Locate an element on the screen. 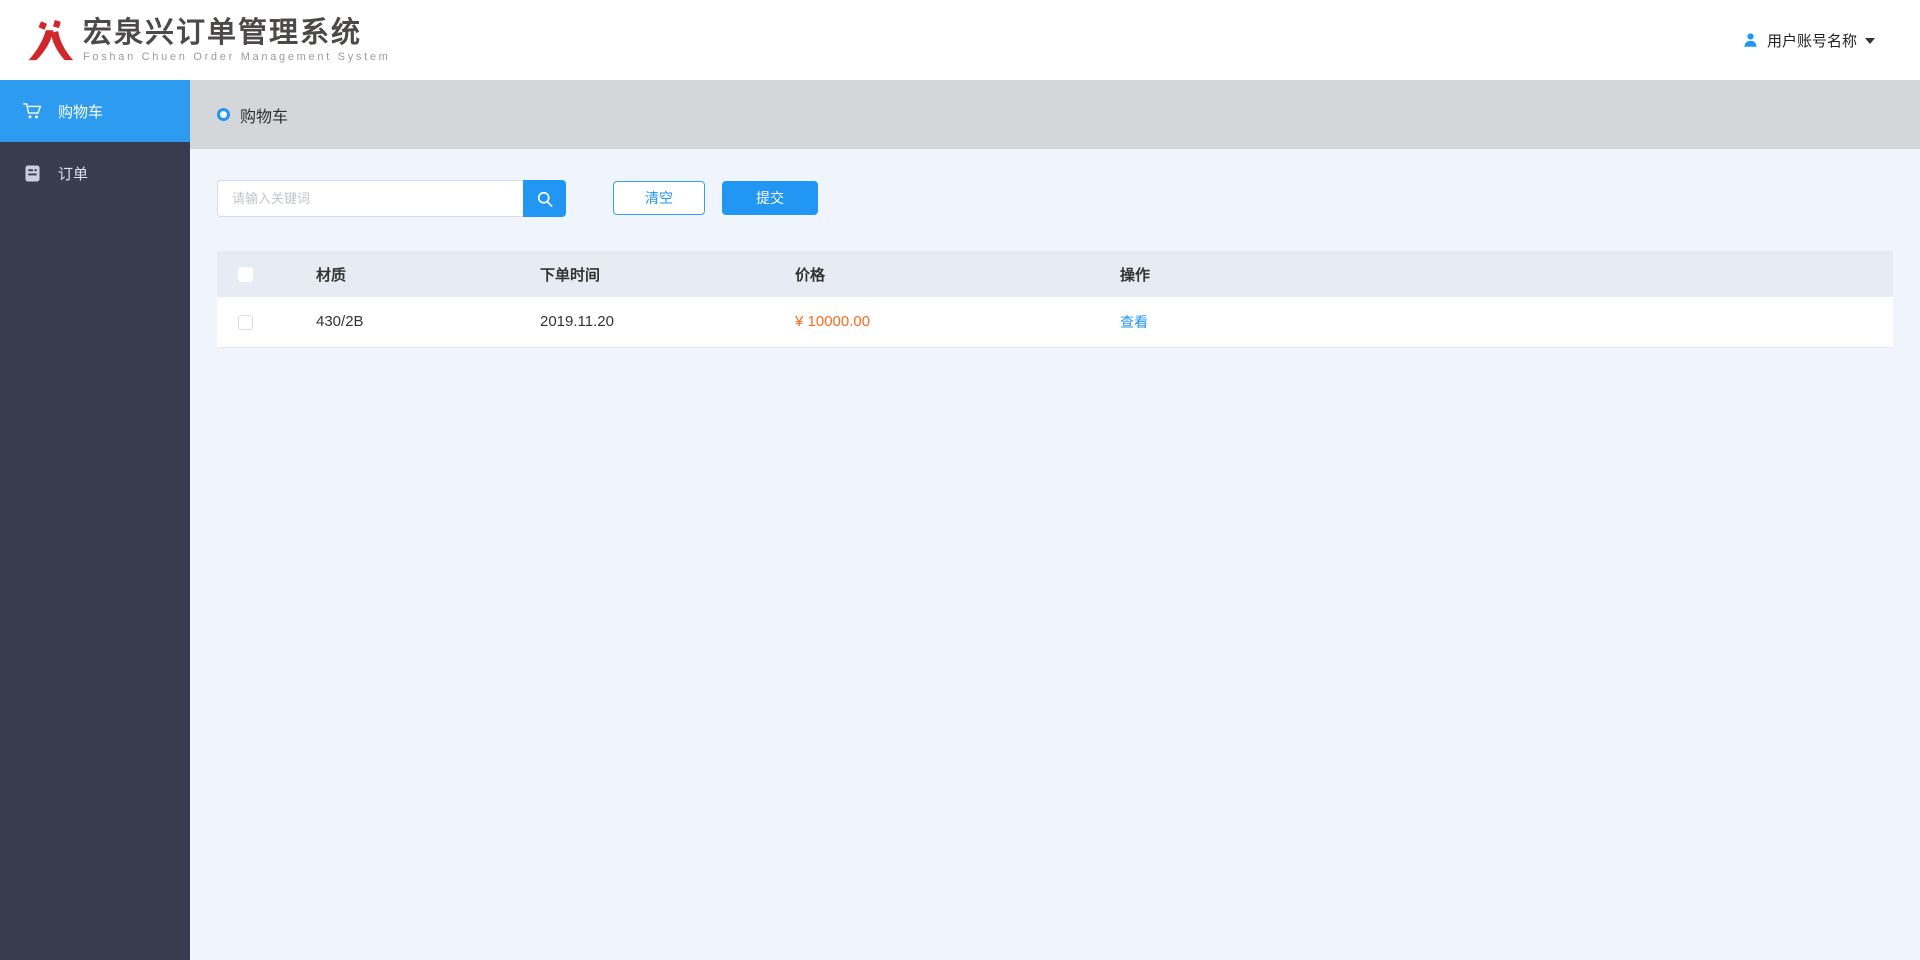 This screenshot has height=960, width=1920. cell-order-time: 2019.11.20 is located at coordinates (577, 322).